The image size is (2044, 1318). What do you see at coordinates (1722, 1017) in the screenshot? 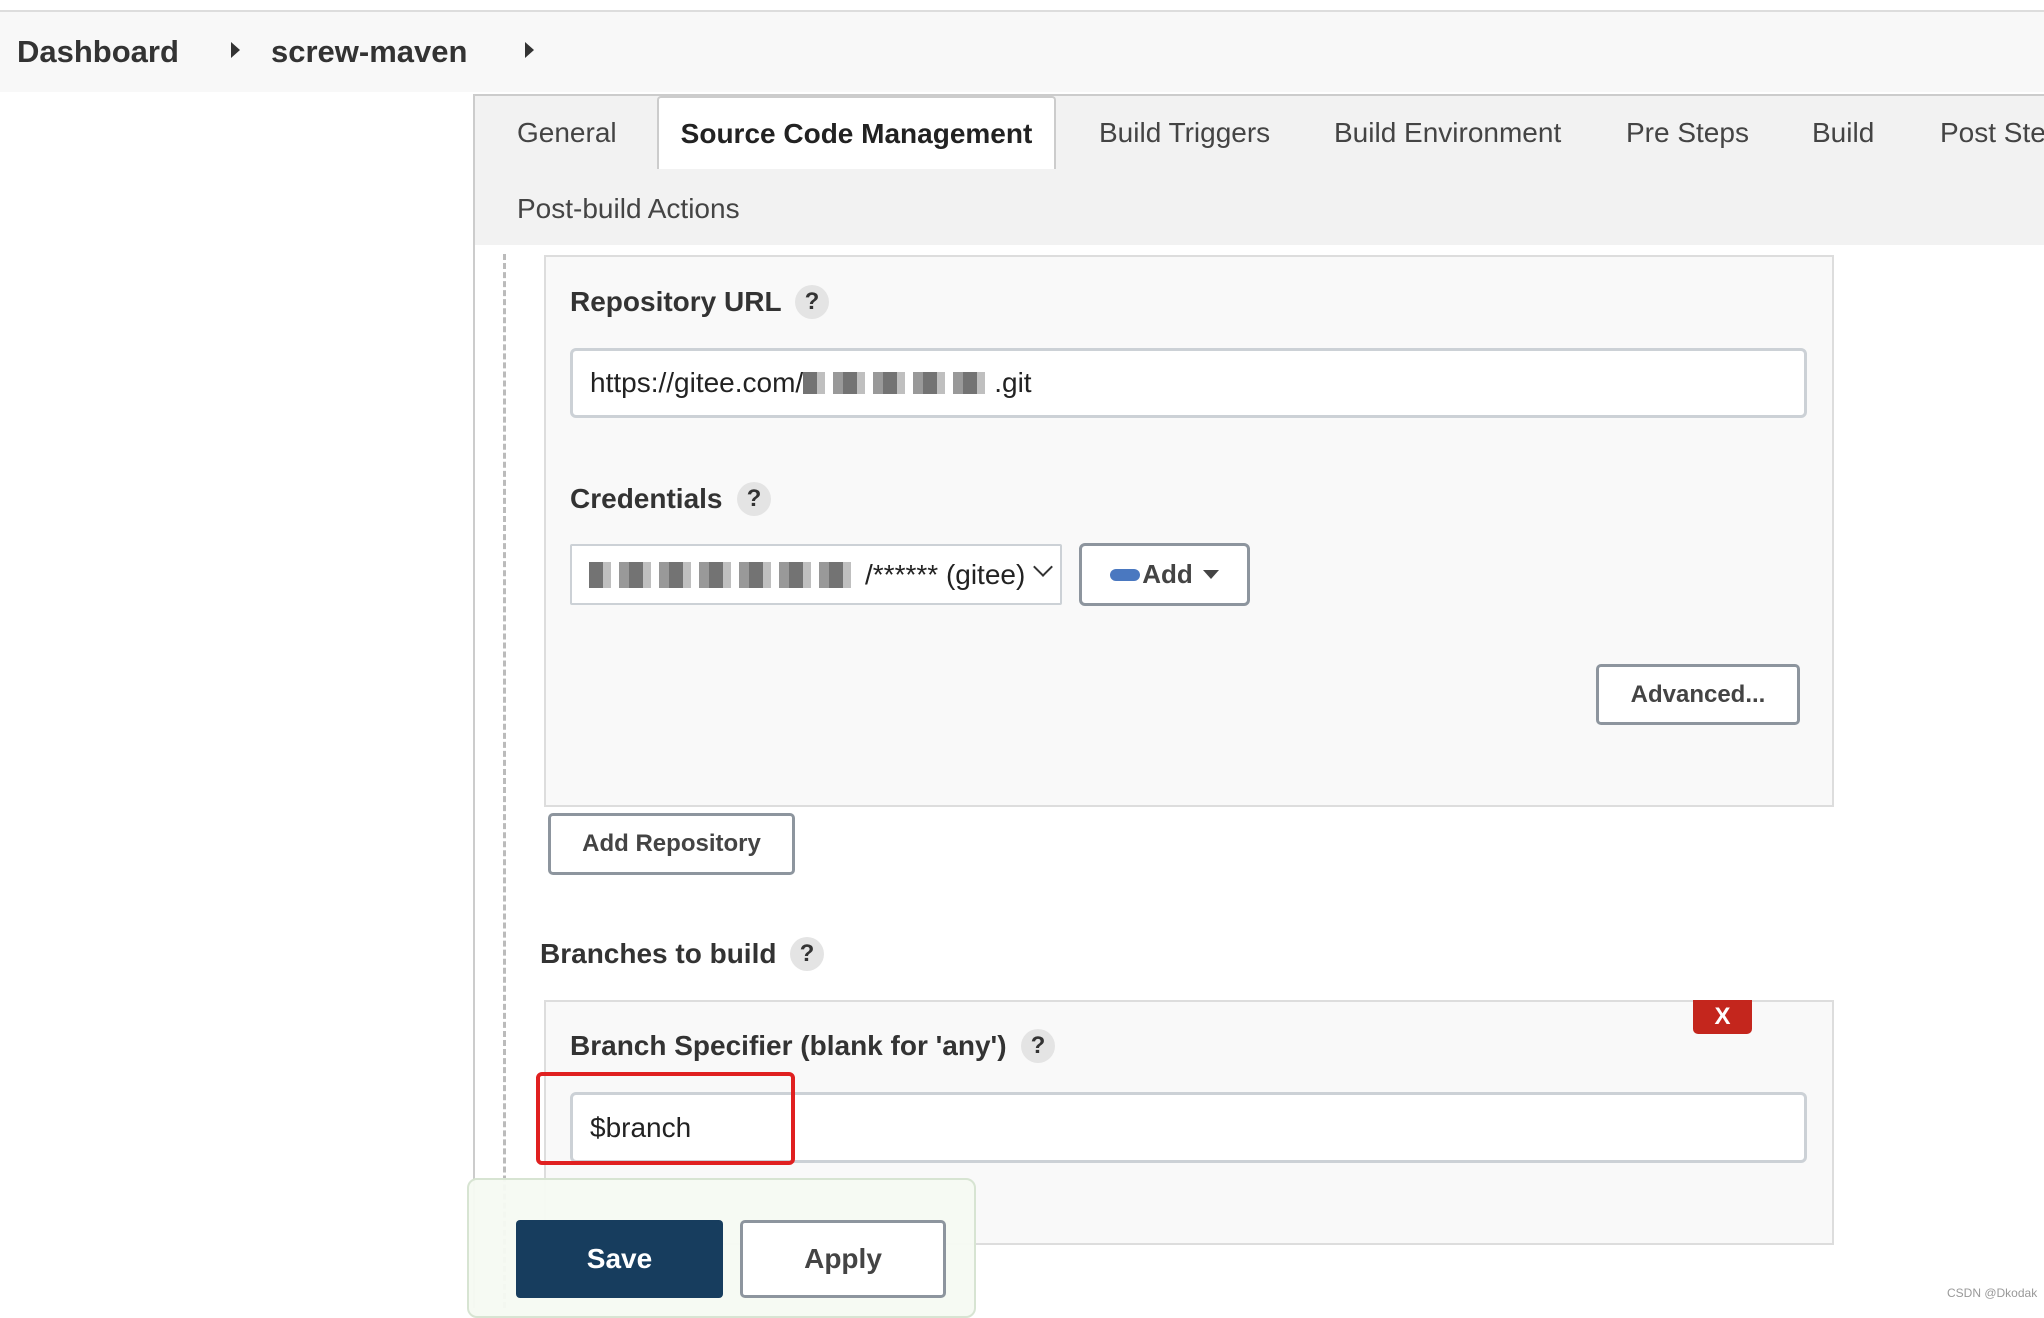
I see `delete-branch-button: X` at bounding box center [1722, 1017].